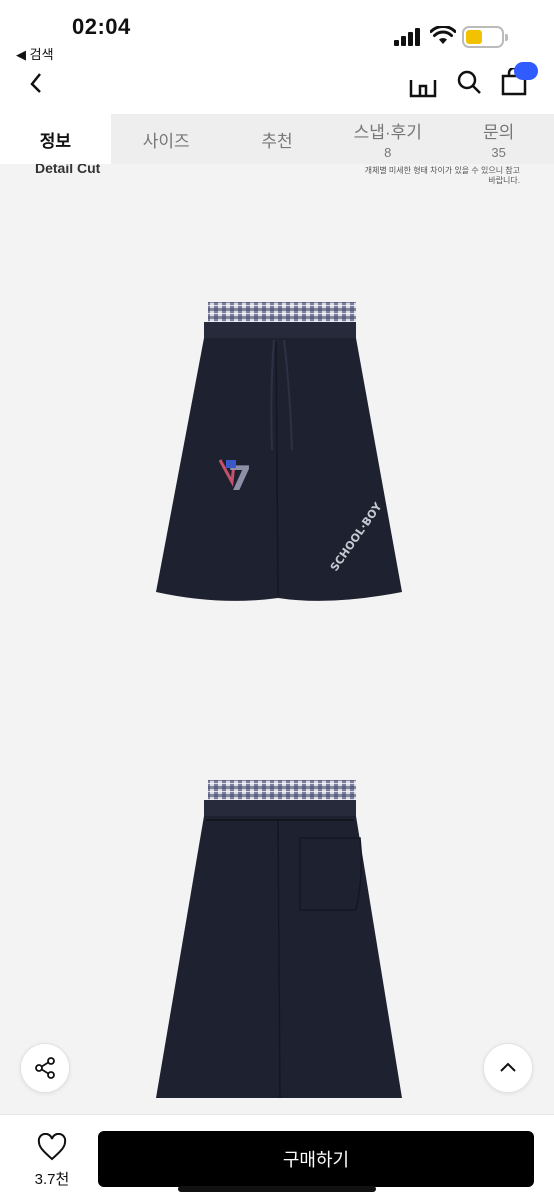  I want to click on search-icon, so click(469, 82).